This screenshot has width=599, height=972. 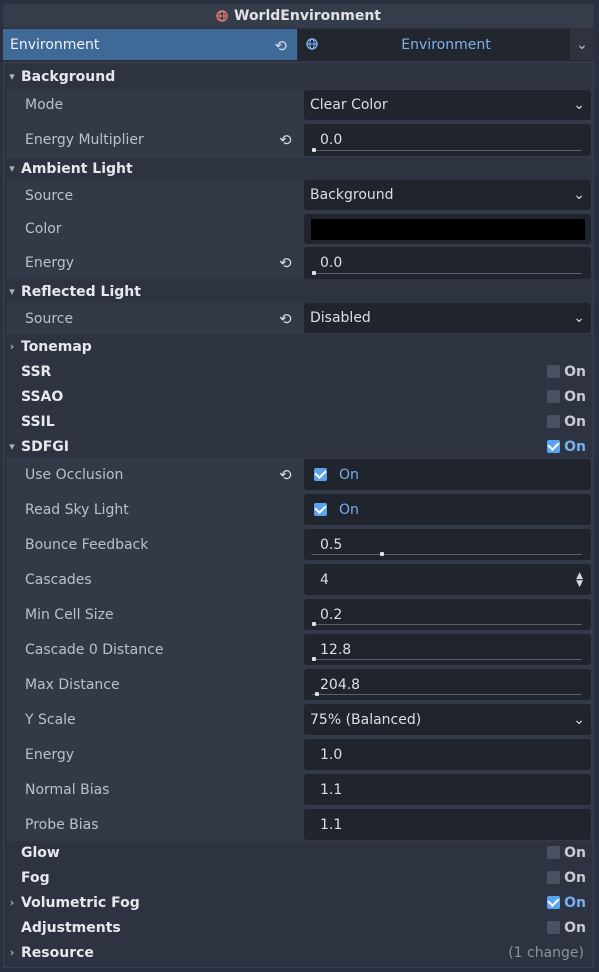 What do you see at coordinates (298, 168) in the screenshot?
I see `section-ambient-light: ▾ Ambient Light` at bounding box center [298, 168].